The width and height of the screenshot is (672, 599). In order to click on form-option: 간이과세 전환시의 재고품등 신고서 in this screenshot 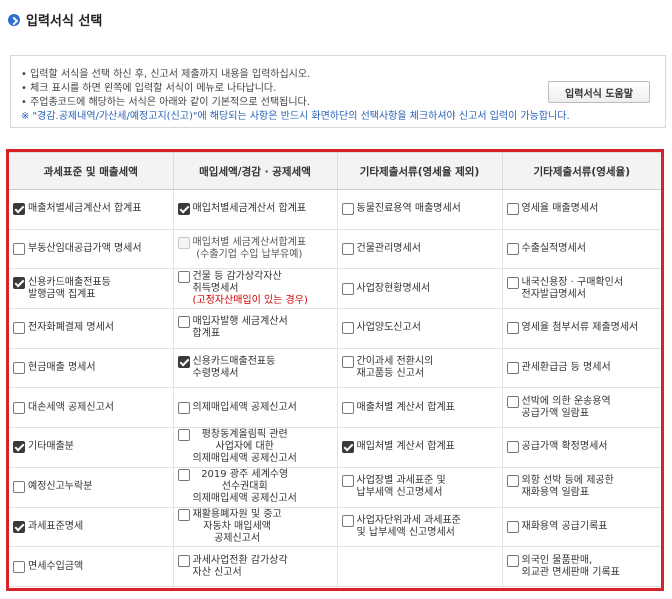, I will do `click(419, 368)`.